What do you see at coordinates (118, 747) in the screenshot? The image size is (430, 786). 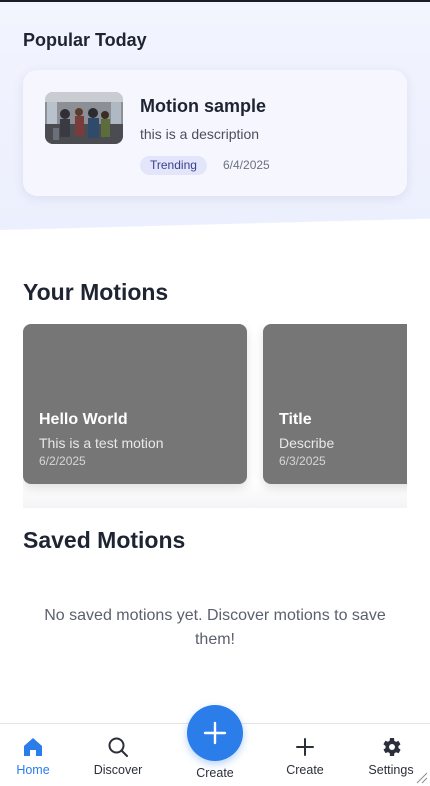 I see `search-icon` at bounding box center [118, 747].